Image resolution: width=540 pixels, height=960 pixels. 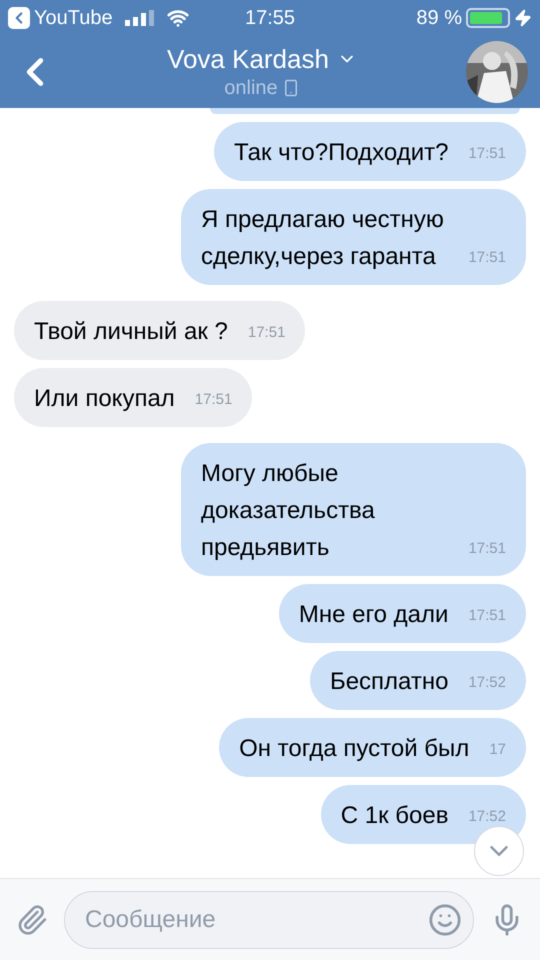 What do you see at coordinates (439, 18) in the screenshot?
I see `battery-percentage: 89 %` at bounding box center [439, 18].